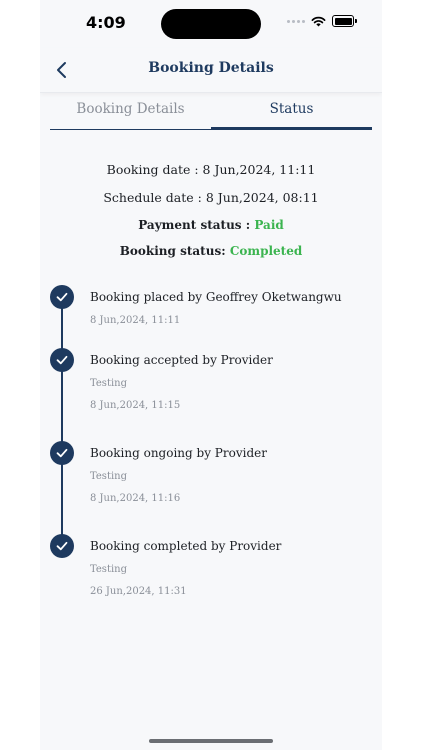 This screenshot has height=750, width=422. What do you see at coordinates (138, 591) in the screenshot?
I see `timeline-date: 26 Jun,2024, 11:31` at bounding box center [138, 591].